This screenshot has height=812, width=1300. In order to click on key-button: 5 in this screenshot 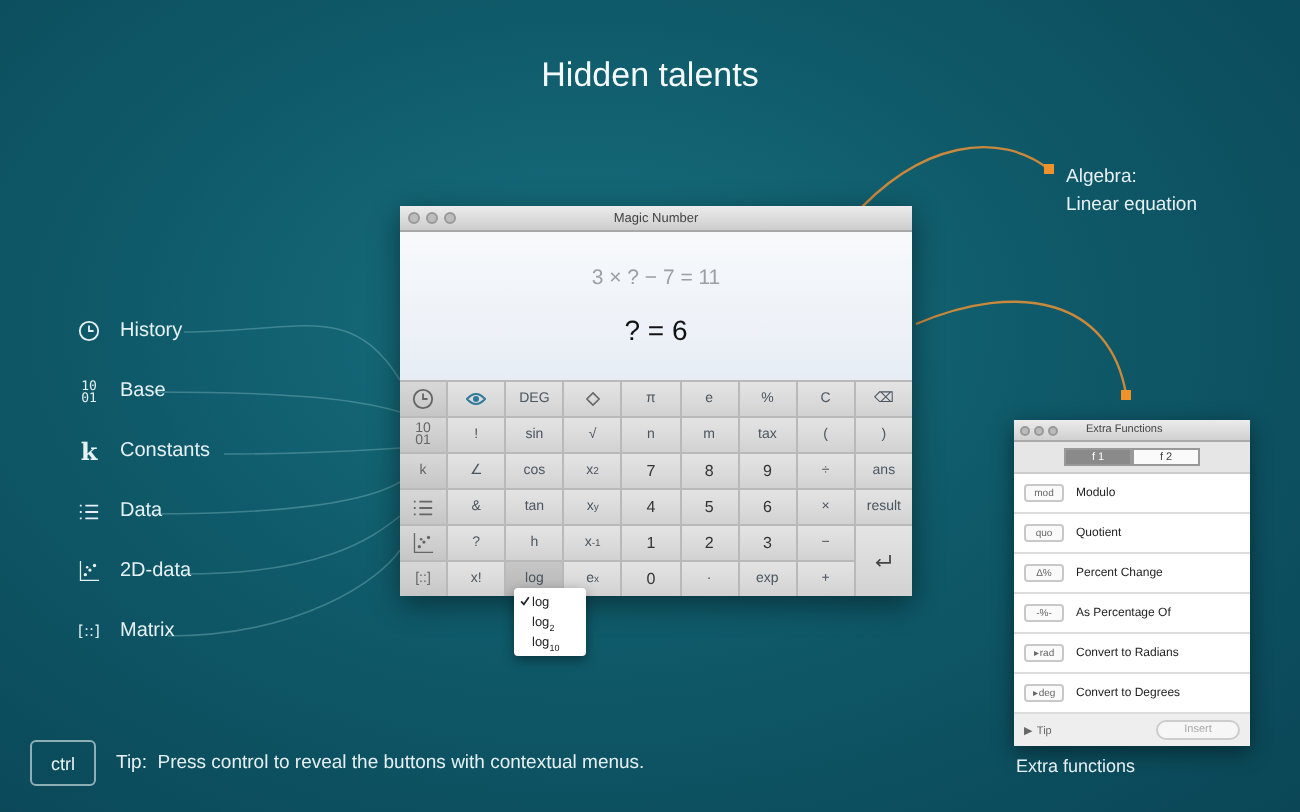, I will do `click(709, 507)`.